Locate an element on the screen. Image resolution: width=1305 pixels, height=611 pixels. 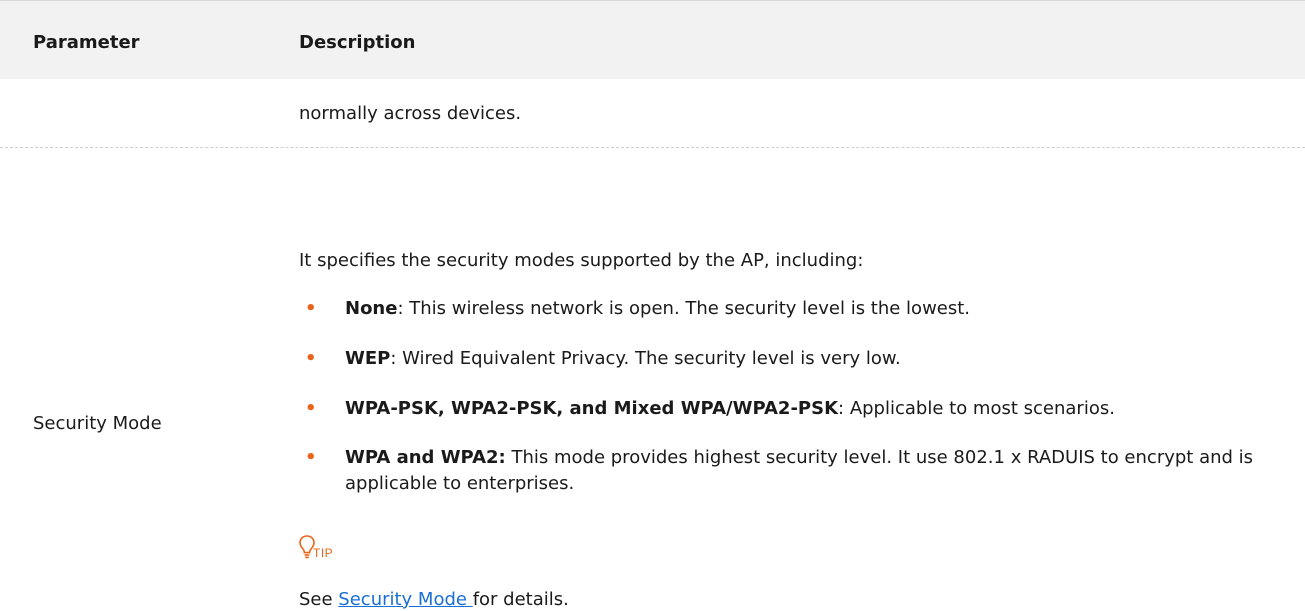
header-description: Description is located at coordinates (357, 42).